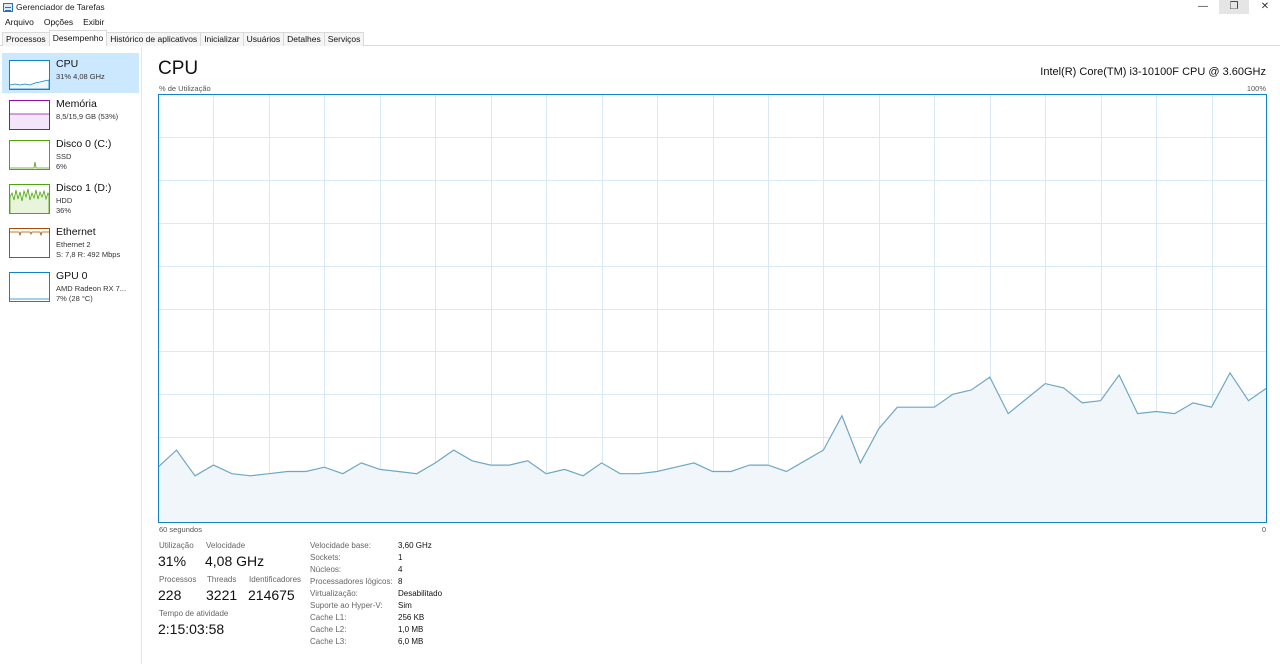 The height and width of the screenshot is (664, 1280). I want to click on handles-value: 214675, so click(271, 595).